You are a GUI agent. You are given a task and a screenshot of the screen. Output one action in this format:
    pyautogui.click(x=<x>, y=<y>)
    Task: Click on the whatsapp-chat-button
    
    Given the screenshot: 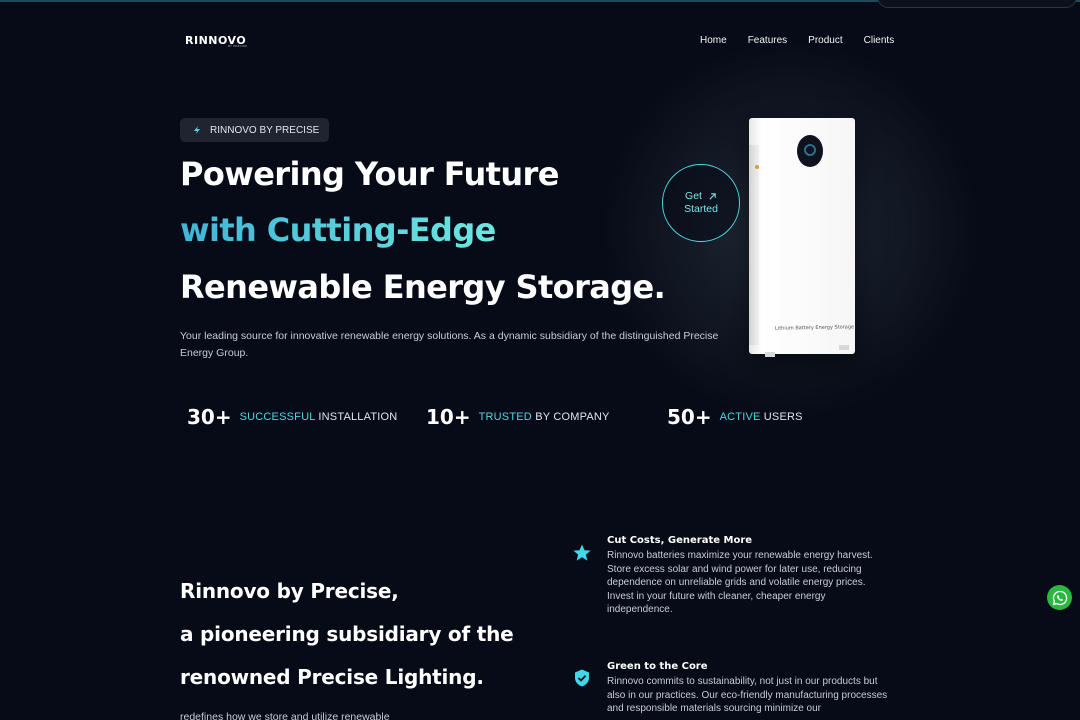 What is the action you would take?
    pyautogui.click(x=1059, y=597)
    